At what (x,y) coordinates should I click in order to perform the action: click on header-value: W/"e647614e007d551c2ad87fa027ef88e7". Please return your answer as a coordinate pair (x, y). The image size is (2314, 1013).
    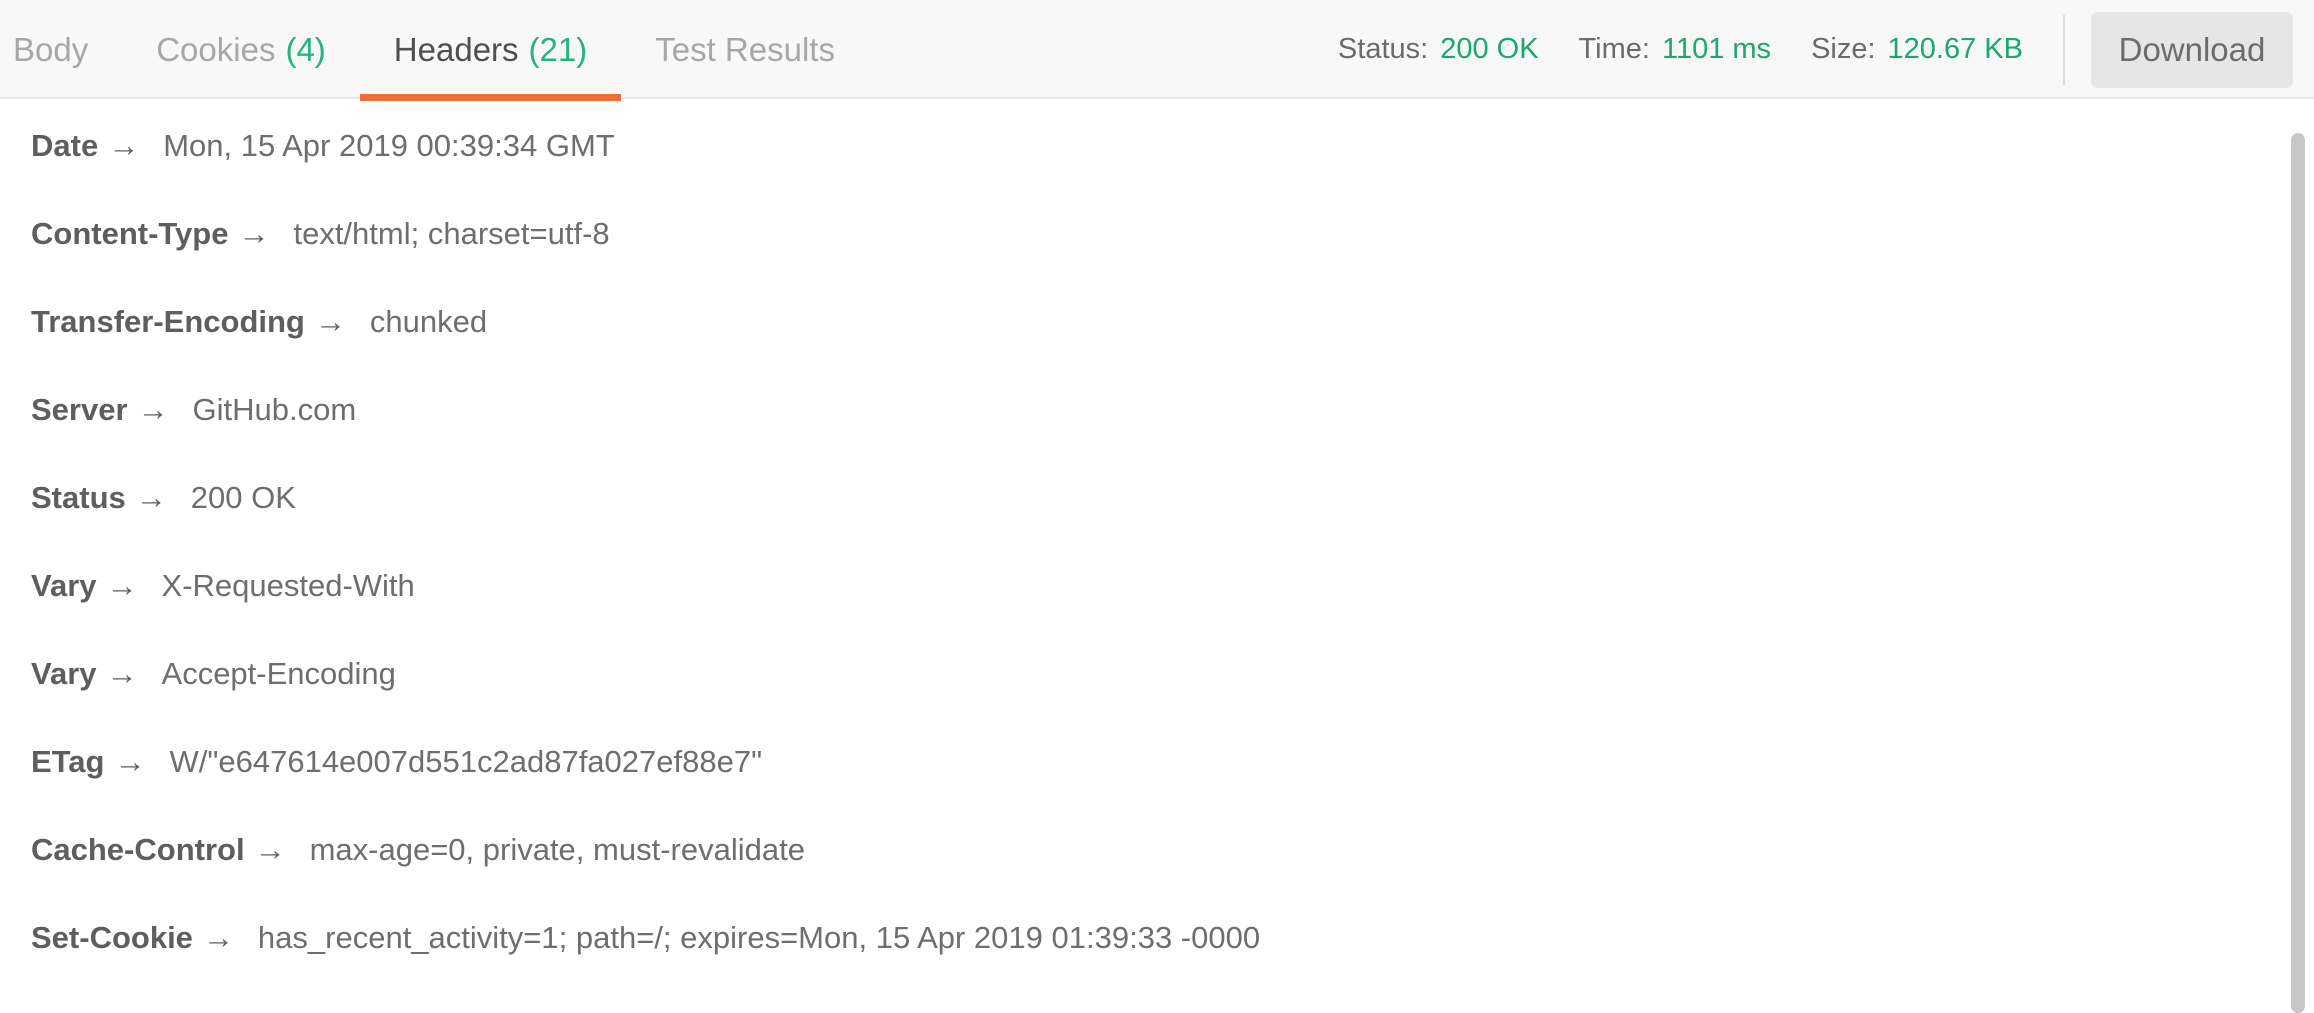
    Looking at the image, I should click on (466, 761).